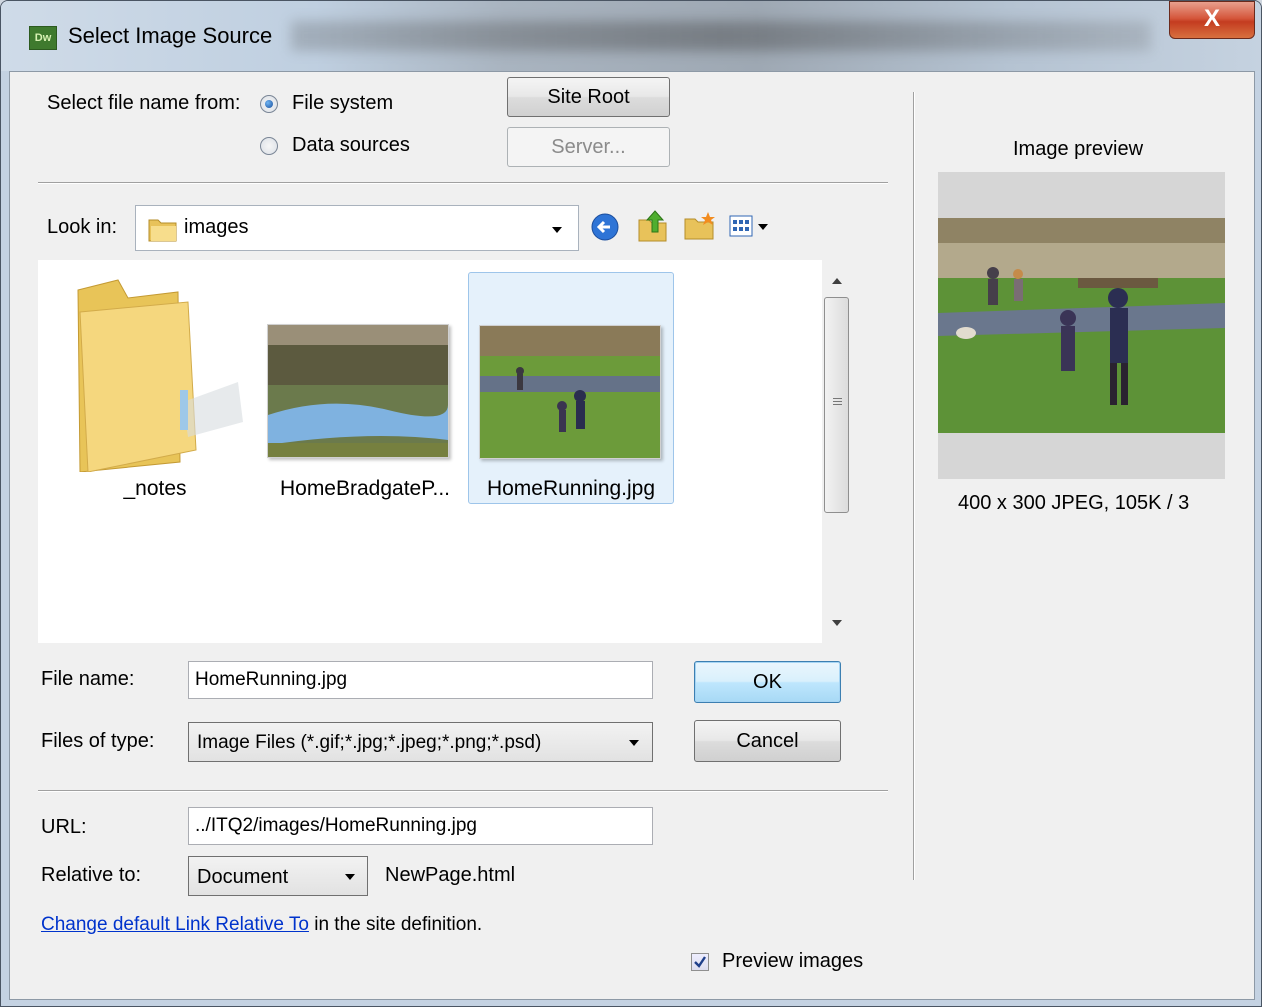 The image size is (1262, 1007). I want to click on list-item: _notes, so click(155, 392).